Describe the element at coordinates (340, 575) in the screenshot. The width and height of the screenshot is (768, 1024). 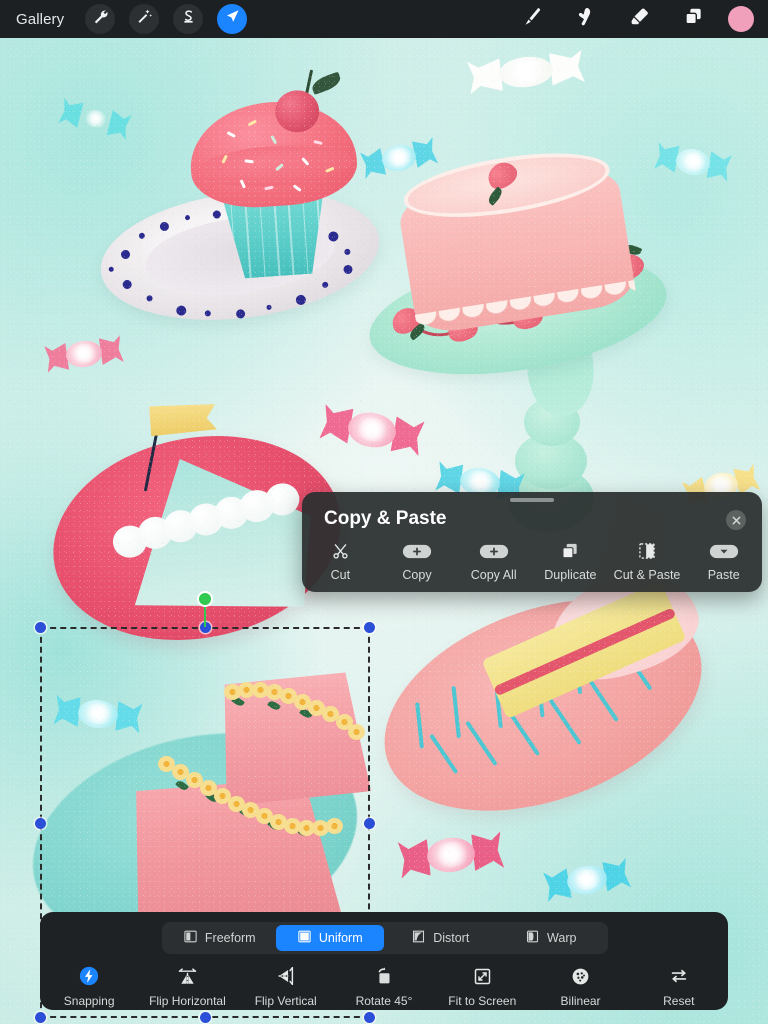
I see `cut-label: Cut` at that location.